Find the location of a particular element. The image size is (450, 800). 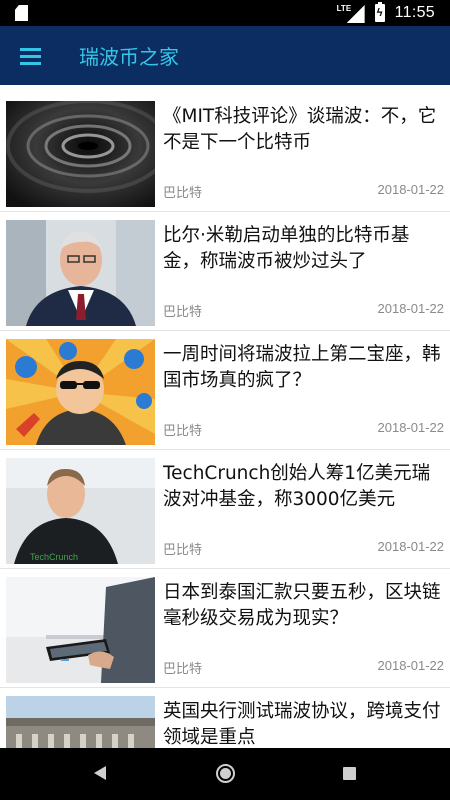

list-item: 英国央行测试瑞波协议，跨境支付领域是重点 is located at coordinates (225, 718).